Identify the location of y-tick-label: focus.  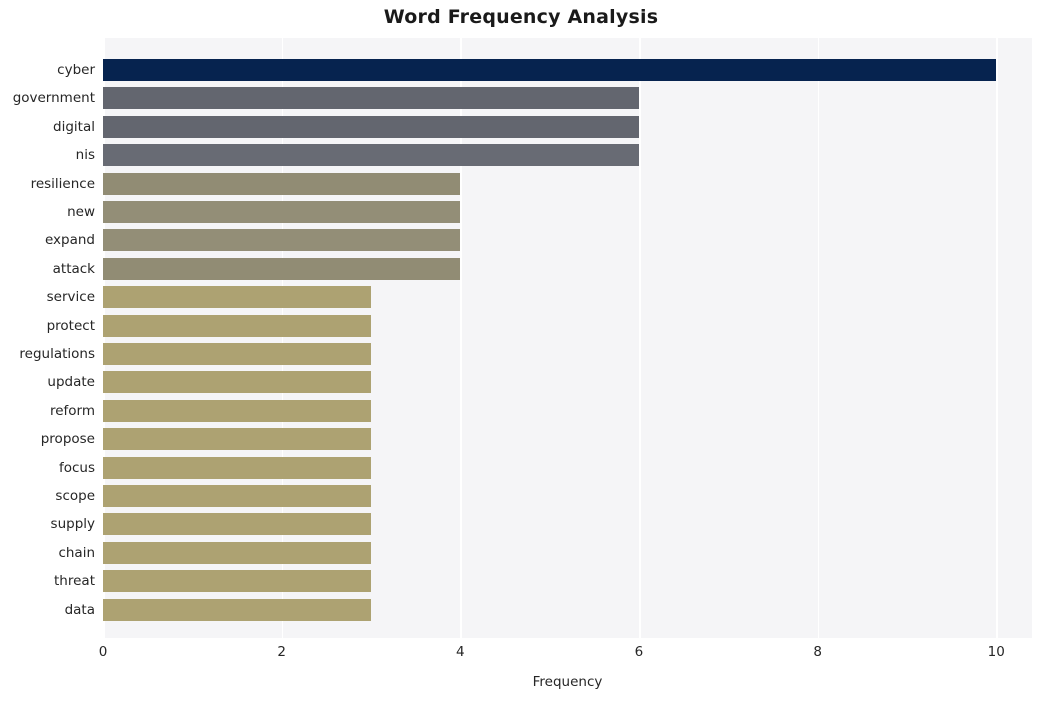
(76, 467).